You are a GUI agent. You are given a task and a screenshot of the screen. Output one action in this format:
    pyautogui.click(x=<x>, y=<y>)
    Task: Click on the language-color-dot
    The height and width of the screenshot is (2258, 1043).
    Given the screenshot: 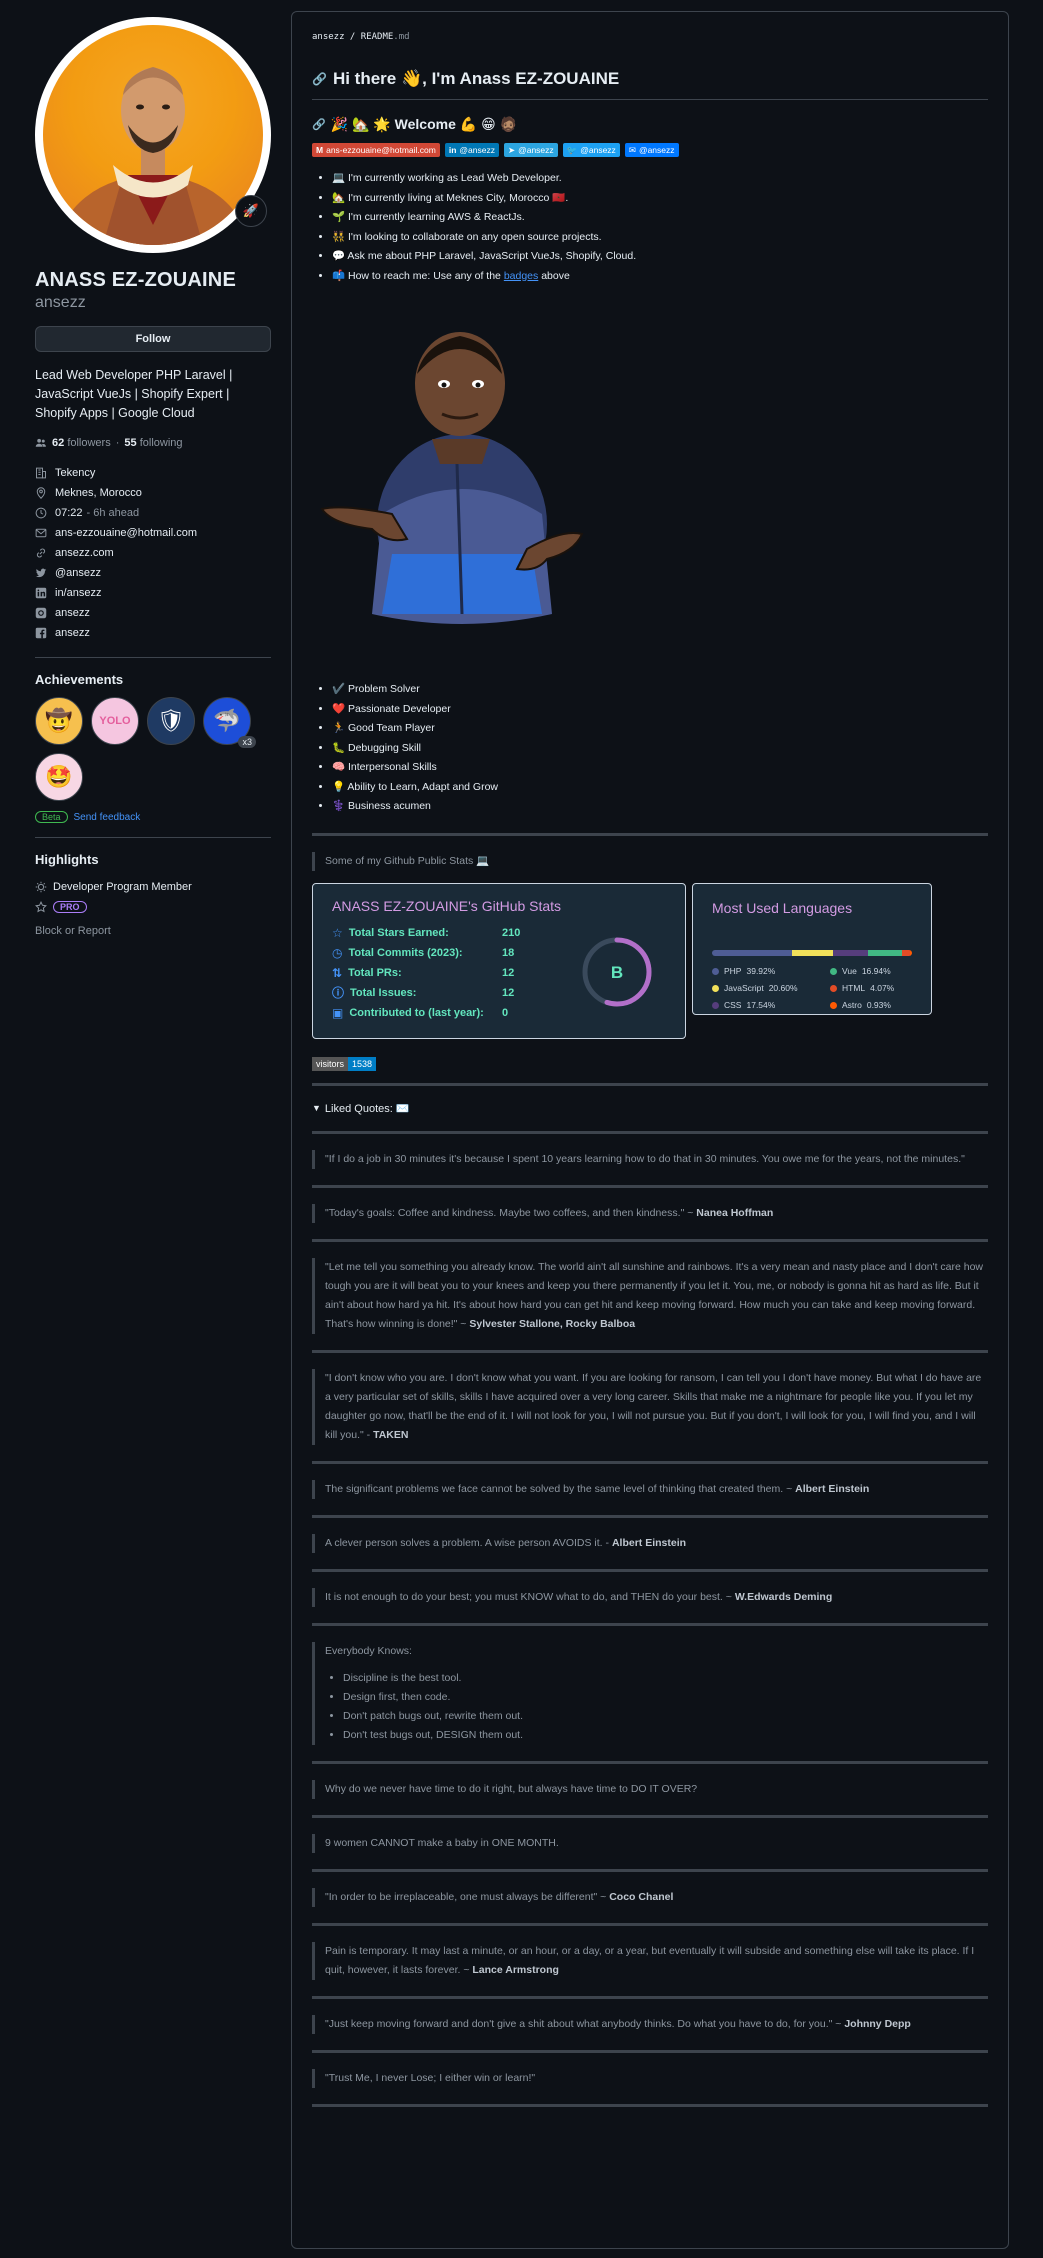 What is the action you would take?
    pyautogui.click(x=833, y=988)
    